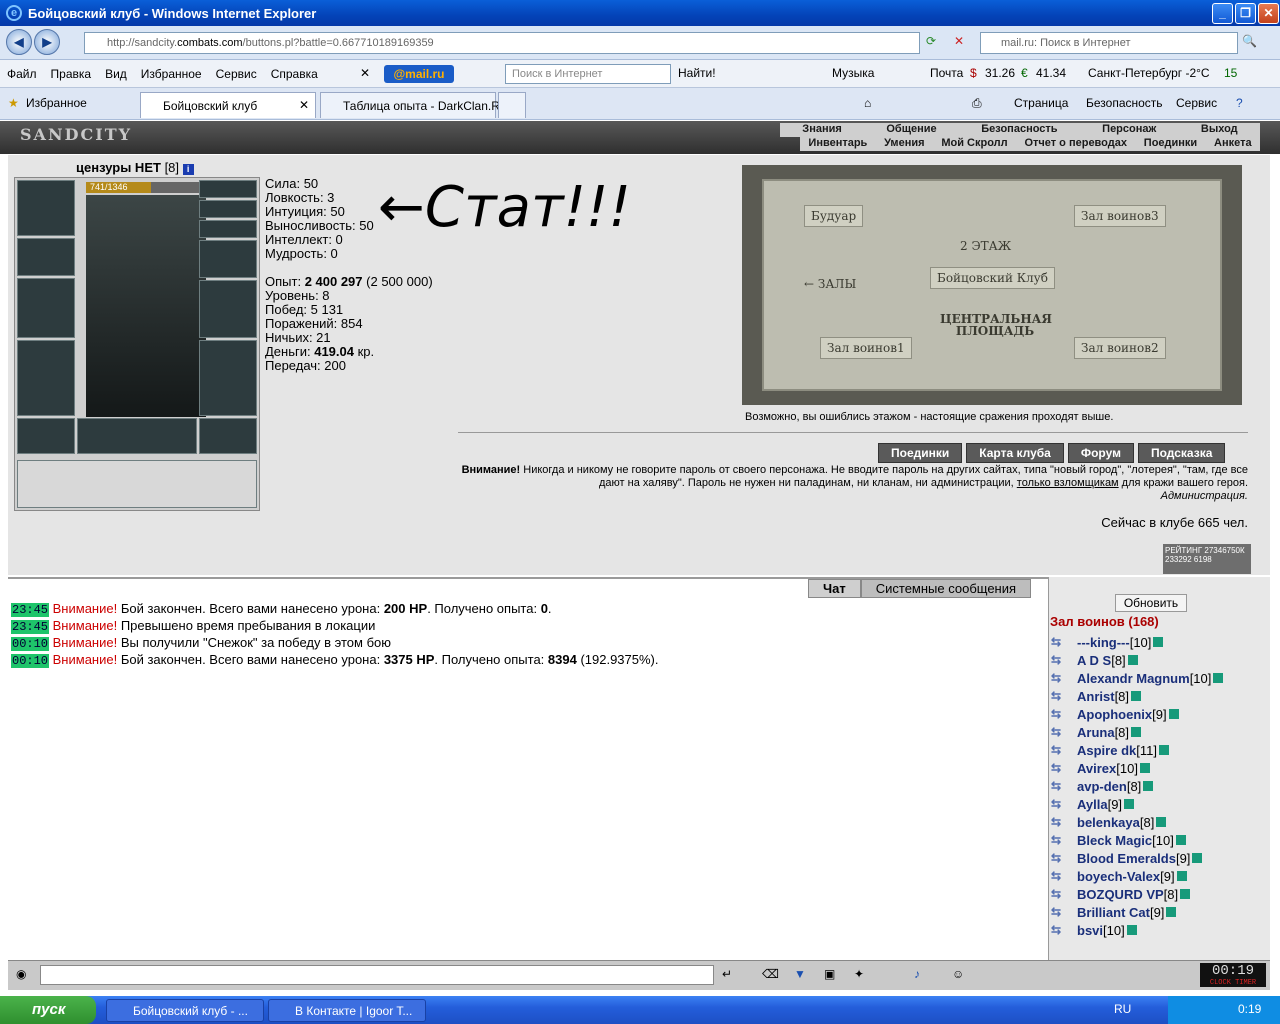  What do you see at coordinates (413, 105) in the screenshot?
I see `tab-exp-table: Таблица опыта - DarkClan.Ru` at bounding box center [413, 105].